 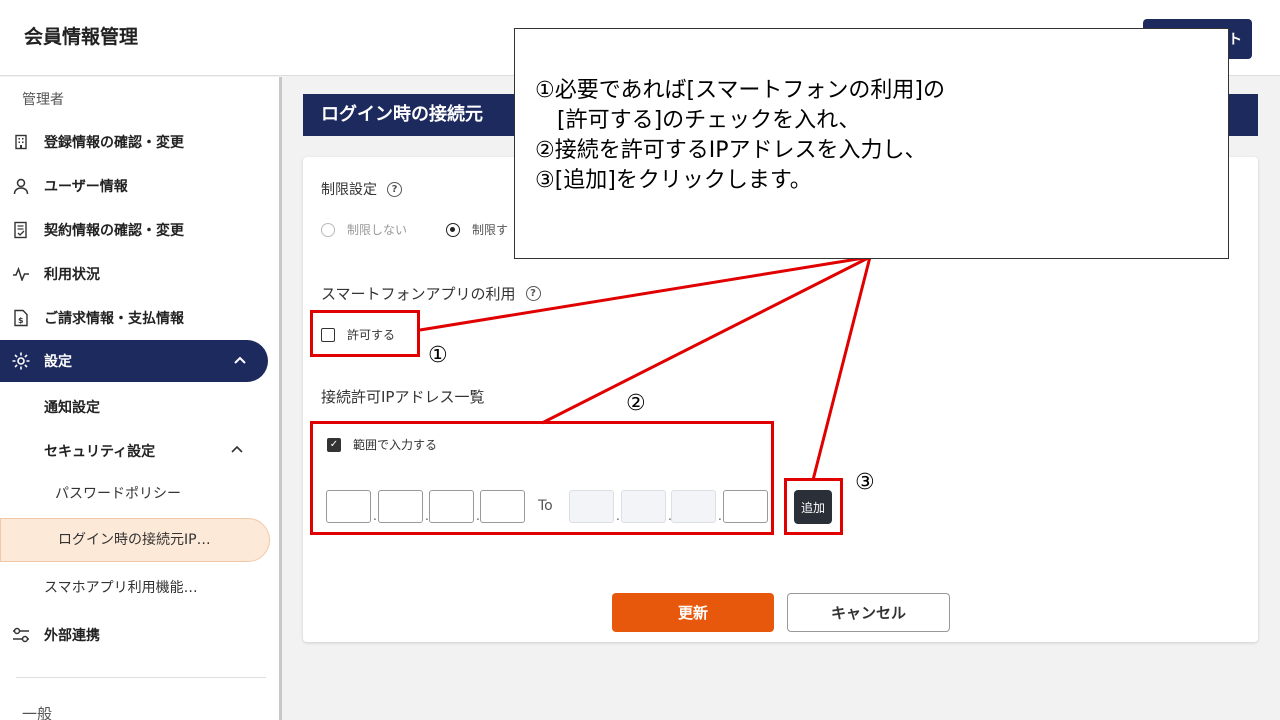 What do you see at coordinates (438, 355) in the screenshot?
I see `annotation-mark-1: ①` at bounding box center [438, 355].